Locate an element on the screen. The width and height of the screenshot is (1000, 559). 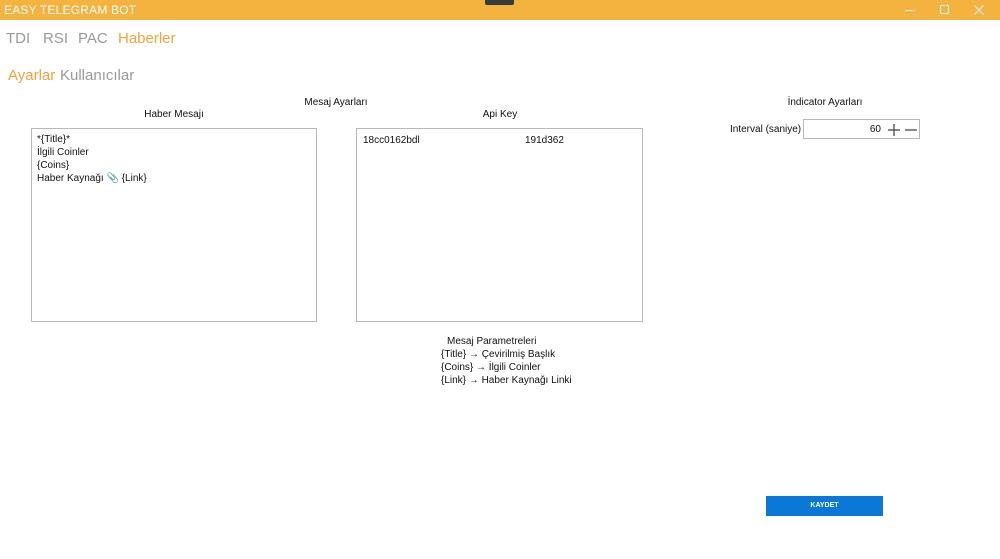
increment-button is located at coordinates (894, 130).